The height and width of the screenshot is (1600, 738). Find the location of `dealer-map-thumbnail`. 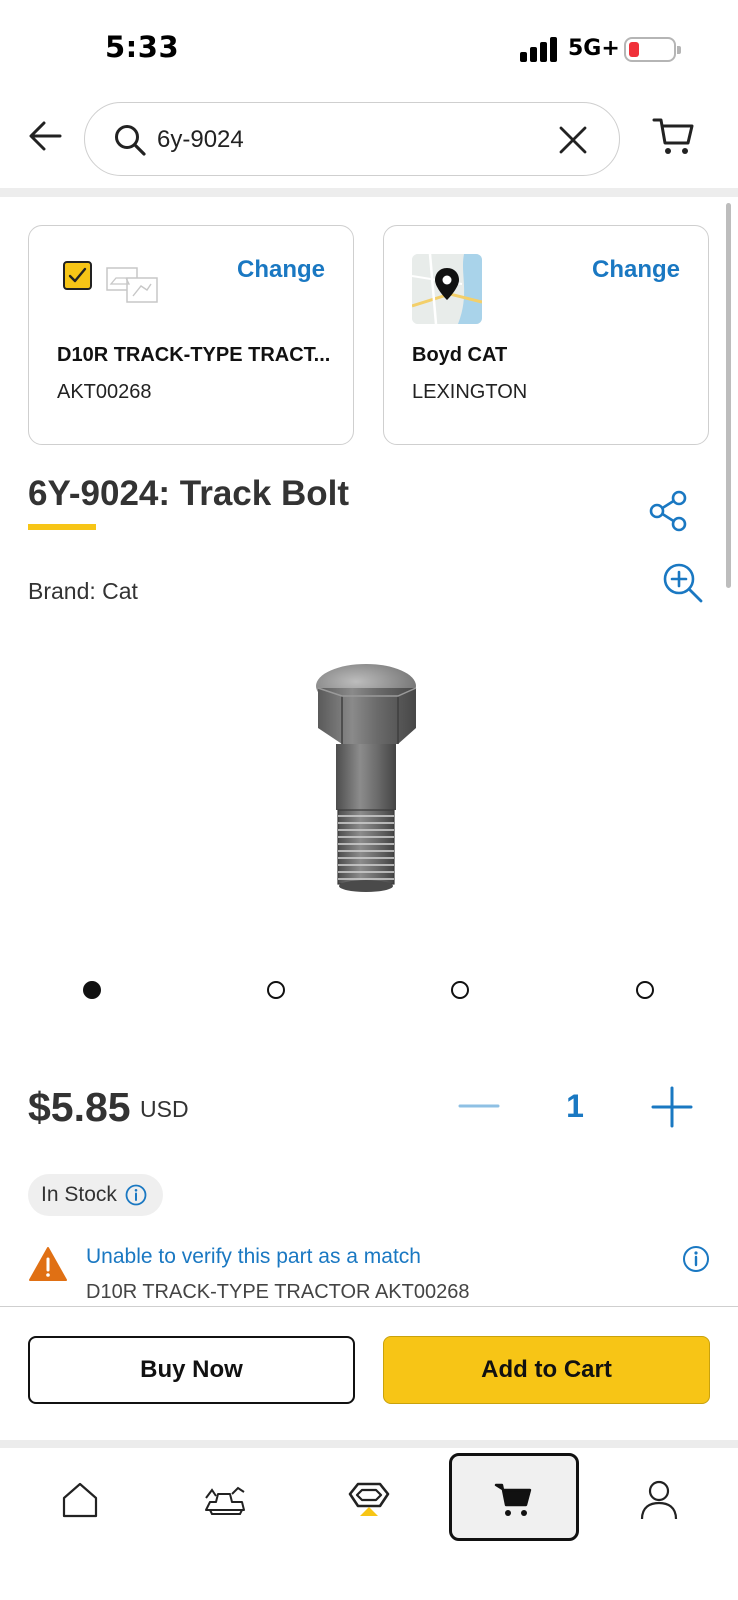

dealer-map-thumbnail is located at coordinates (447, 289).